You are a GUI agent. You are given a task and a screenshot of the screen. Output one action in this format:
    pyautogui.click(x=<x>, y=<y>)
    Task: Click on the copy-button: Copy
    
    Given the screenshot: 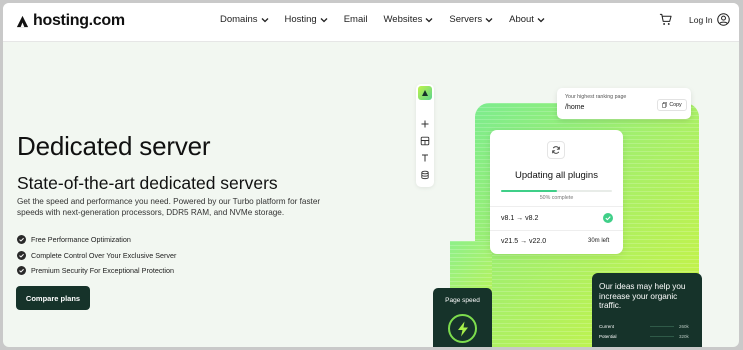 What is the action you would take?
    pyautogui.click(x=672, y=105)
    